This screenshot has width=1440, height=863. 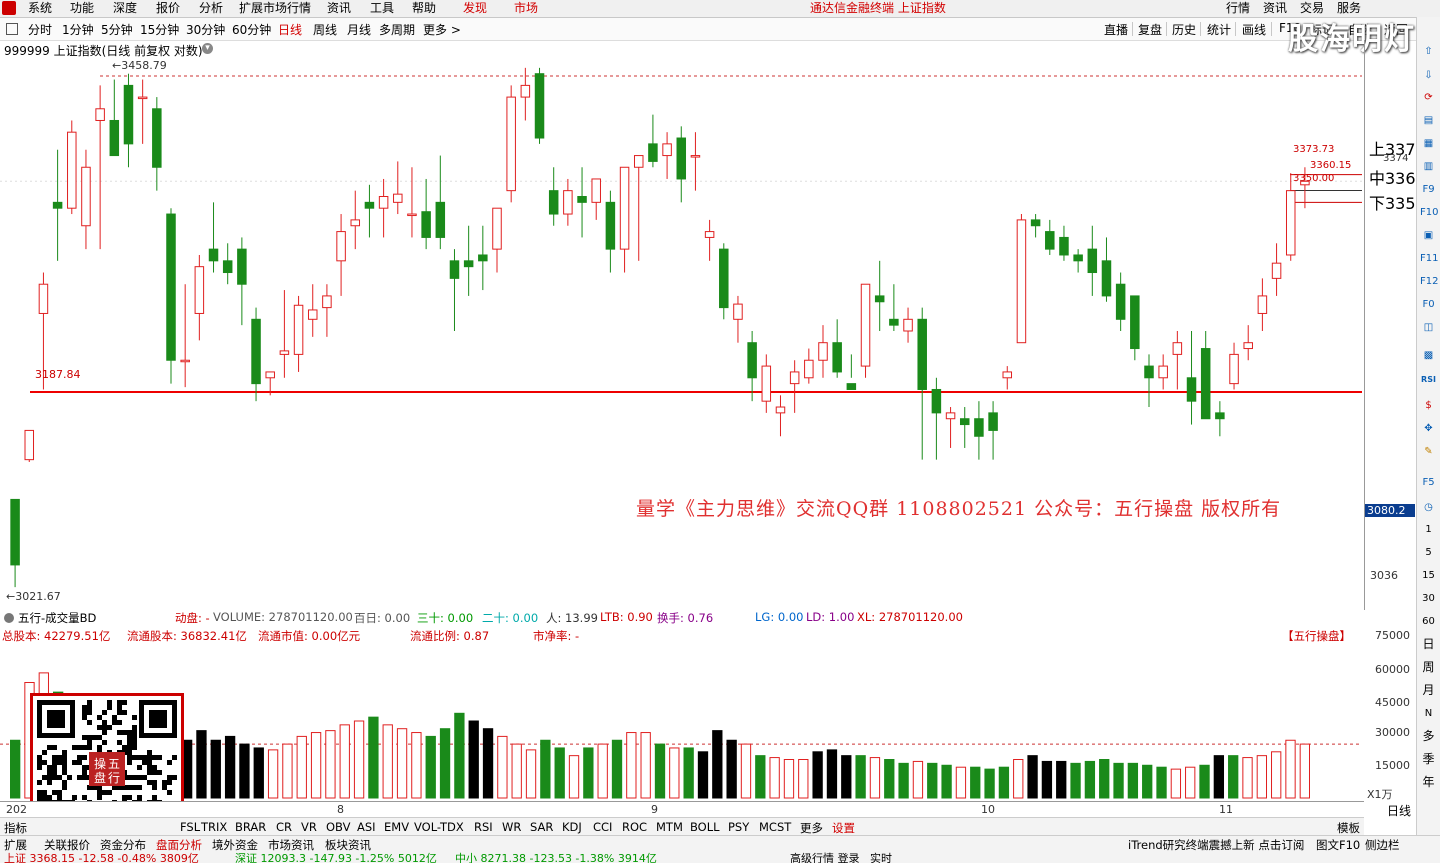 What do you see at coordinates (1216, 845) in the screenshot?
I see `itrend-promo-link: iTrend研究终端震撼上新 点击订阅` at bounding box center [1216, 845].